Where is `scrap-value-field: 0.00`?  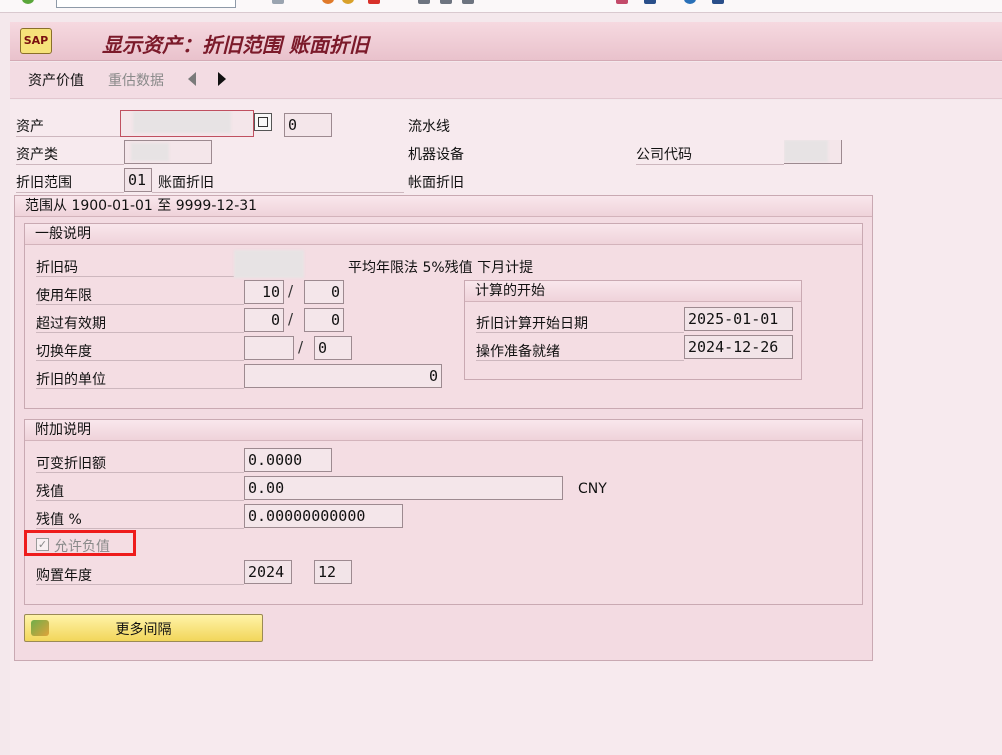
scrap-value-field: 0.00 is located at coordinates (403, 488).